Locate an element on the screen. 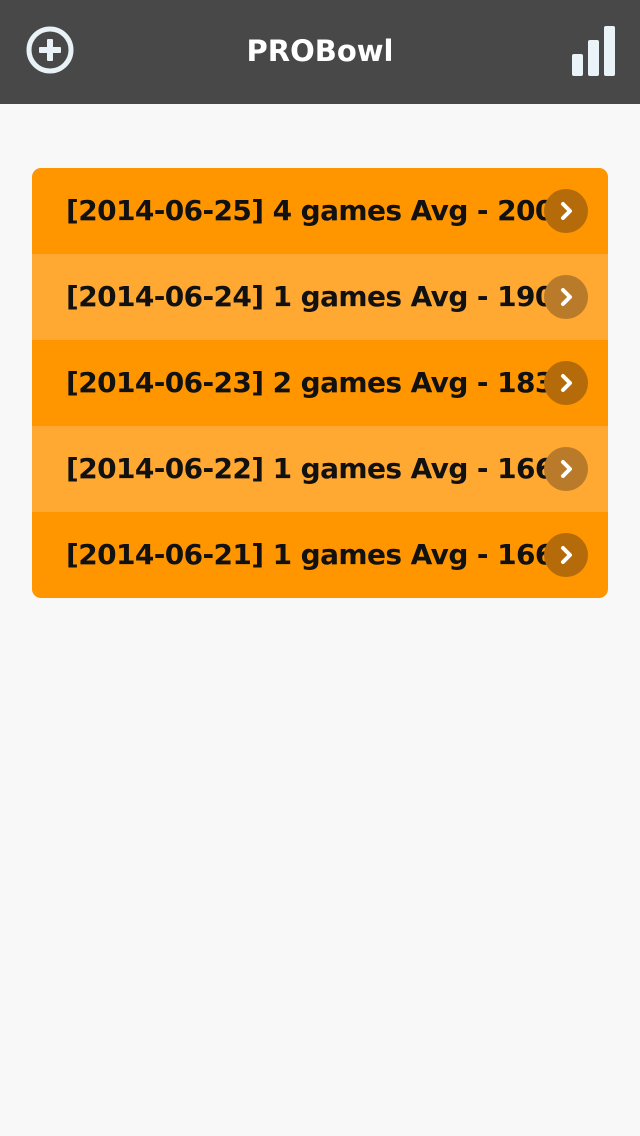 The width and height of the screenshot is (640, 1136). list-item: [2014-06-21] 1 games Avg - 166 is located at coordinates (320, 555).